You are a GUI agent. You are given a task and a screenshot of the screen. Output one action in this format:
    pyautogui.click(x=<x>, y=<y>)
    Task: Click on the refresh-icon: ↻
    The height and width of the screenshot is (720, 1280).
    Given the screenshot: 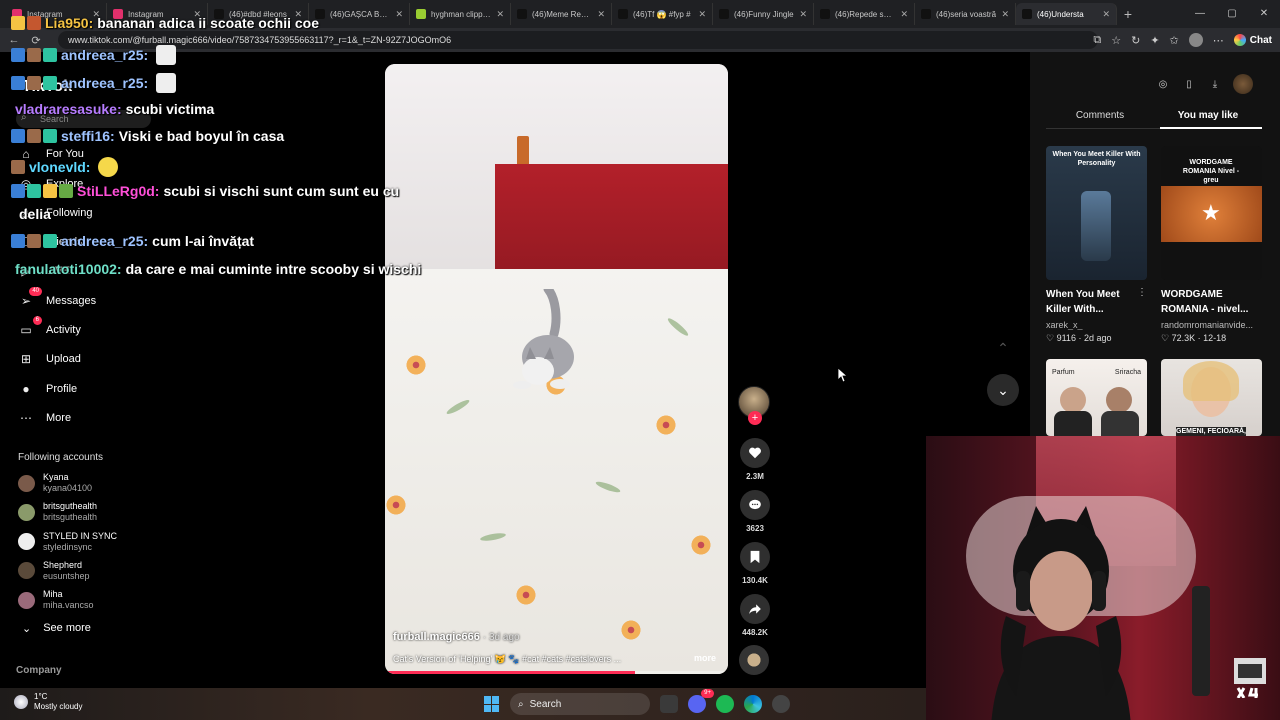 What is the action you would take?
    pyautogui.click(x=1135, y=40)
    